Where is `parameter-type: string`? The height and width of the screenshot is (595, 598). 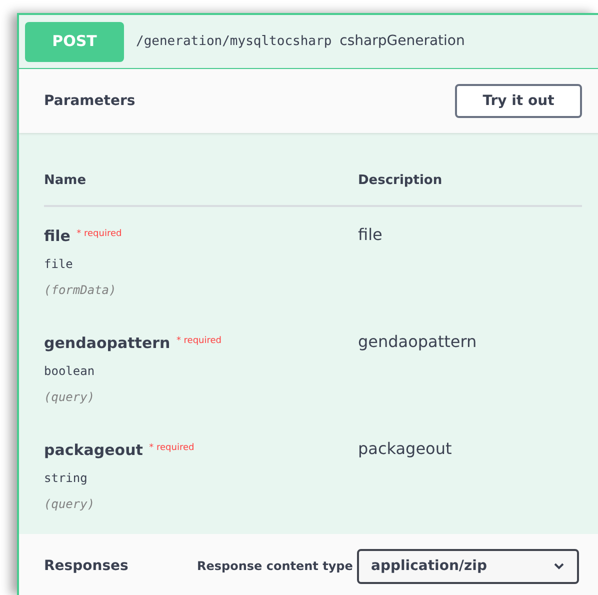 parameter-type: string is located at coordinates (66, 478).